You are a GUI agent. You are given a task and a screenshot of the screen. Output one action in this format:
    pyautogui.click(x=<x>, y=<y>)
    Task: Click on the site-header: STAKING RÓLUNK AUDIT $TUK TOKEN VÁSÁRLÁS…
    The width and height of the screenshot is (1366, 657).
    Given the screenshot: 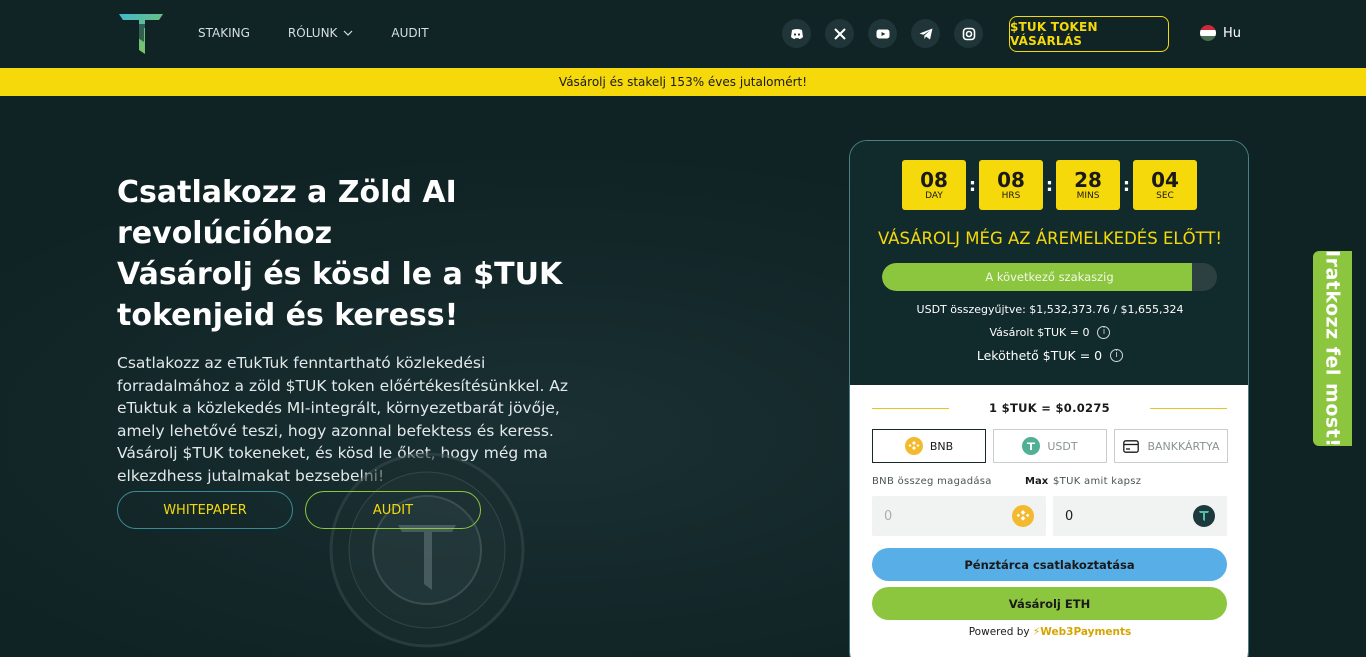 What is the action you would take?
    pyautogui.click(x=683, y=34)
    